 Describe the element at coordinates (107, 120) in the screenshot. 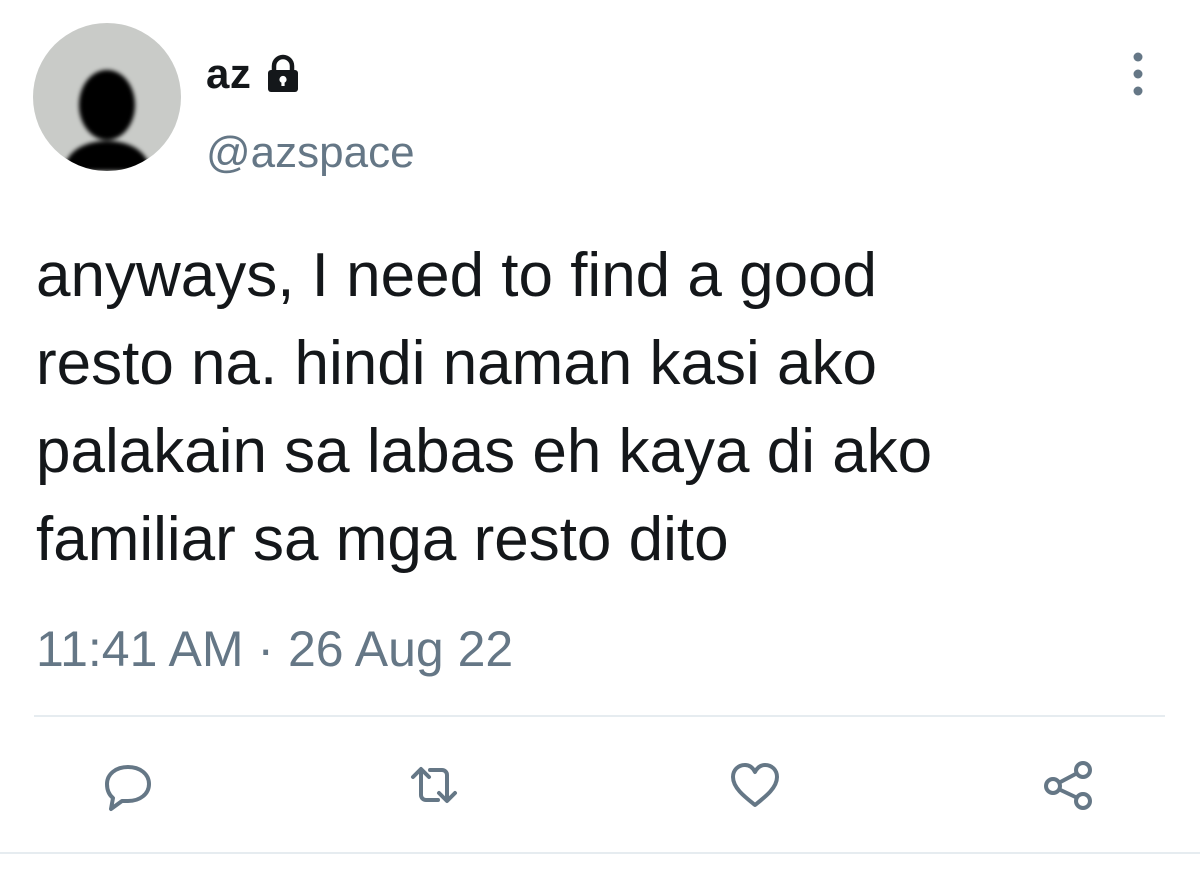

I see `default-profile-icon` at that location.